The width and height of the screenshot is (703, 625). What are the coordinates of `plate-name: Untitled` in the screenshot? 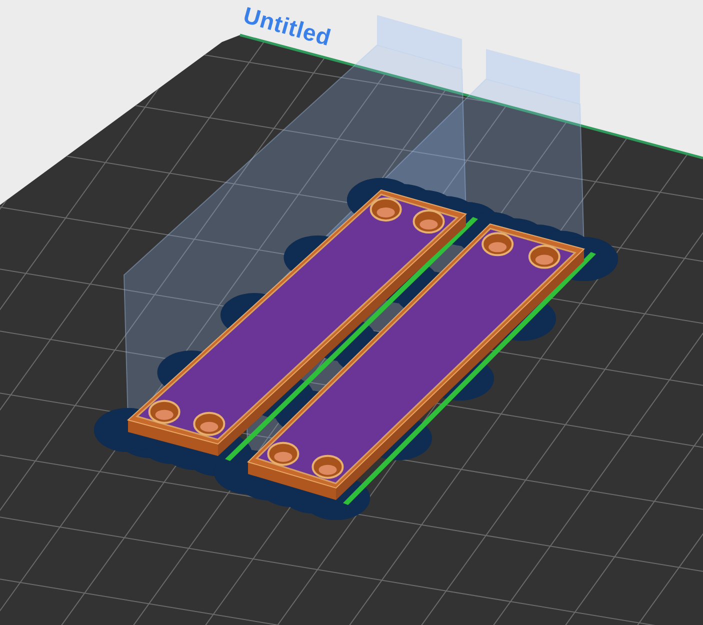 It's located at (287, 26).